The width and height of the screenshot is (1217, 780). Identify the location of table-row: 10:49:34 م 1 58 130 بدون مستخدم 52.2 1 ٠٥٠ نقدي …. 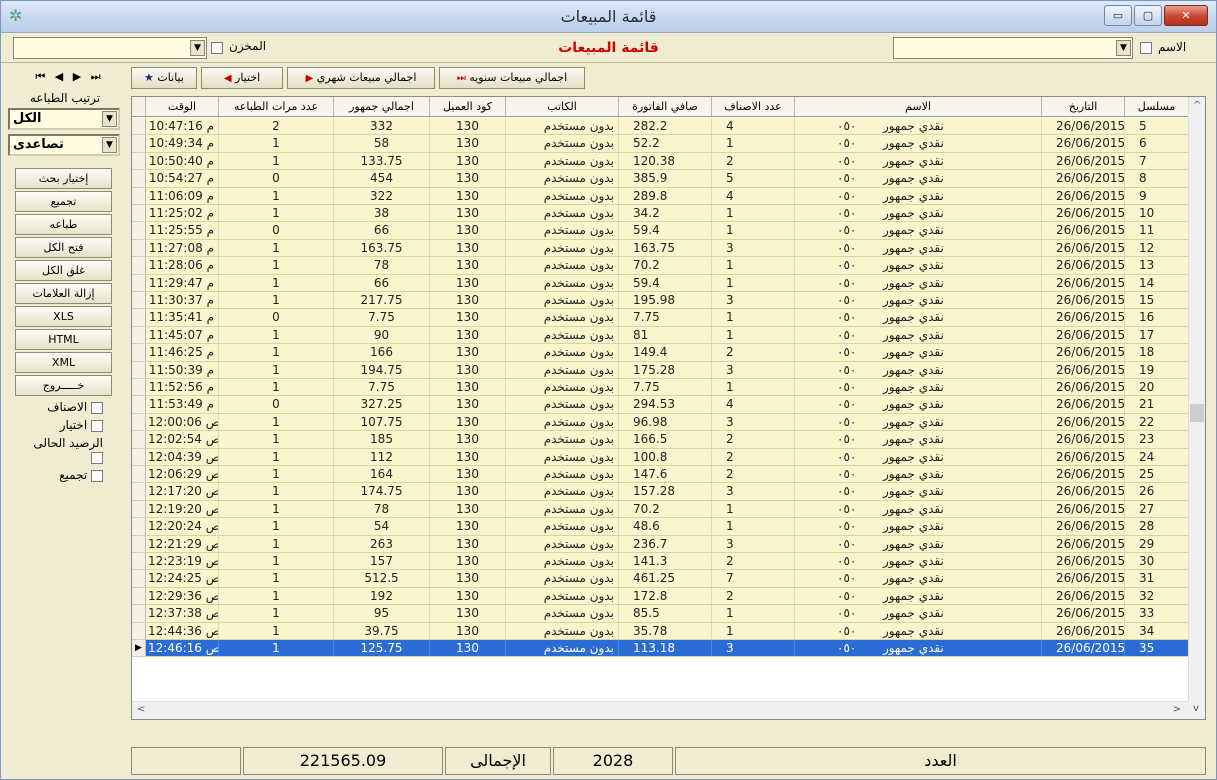
(660, 144).